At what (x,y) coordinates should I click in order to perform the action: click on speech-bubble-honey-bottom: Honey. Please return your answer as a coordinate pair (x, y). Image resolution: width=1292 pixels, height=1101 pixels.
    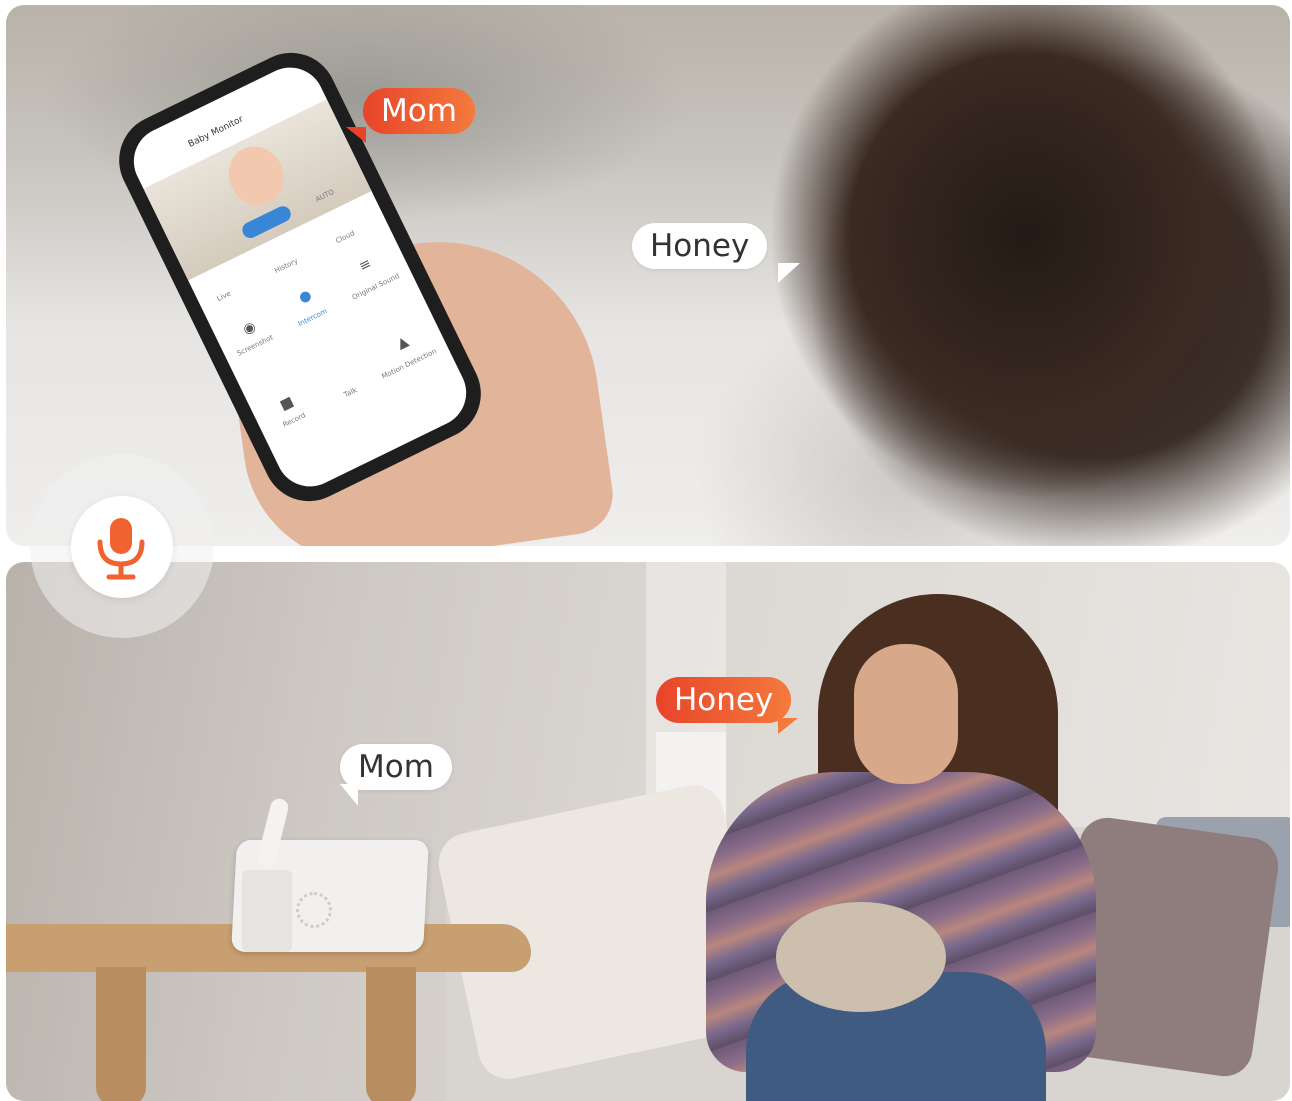
    Looking at the image, I should click on (724, 700).